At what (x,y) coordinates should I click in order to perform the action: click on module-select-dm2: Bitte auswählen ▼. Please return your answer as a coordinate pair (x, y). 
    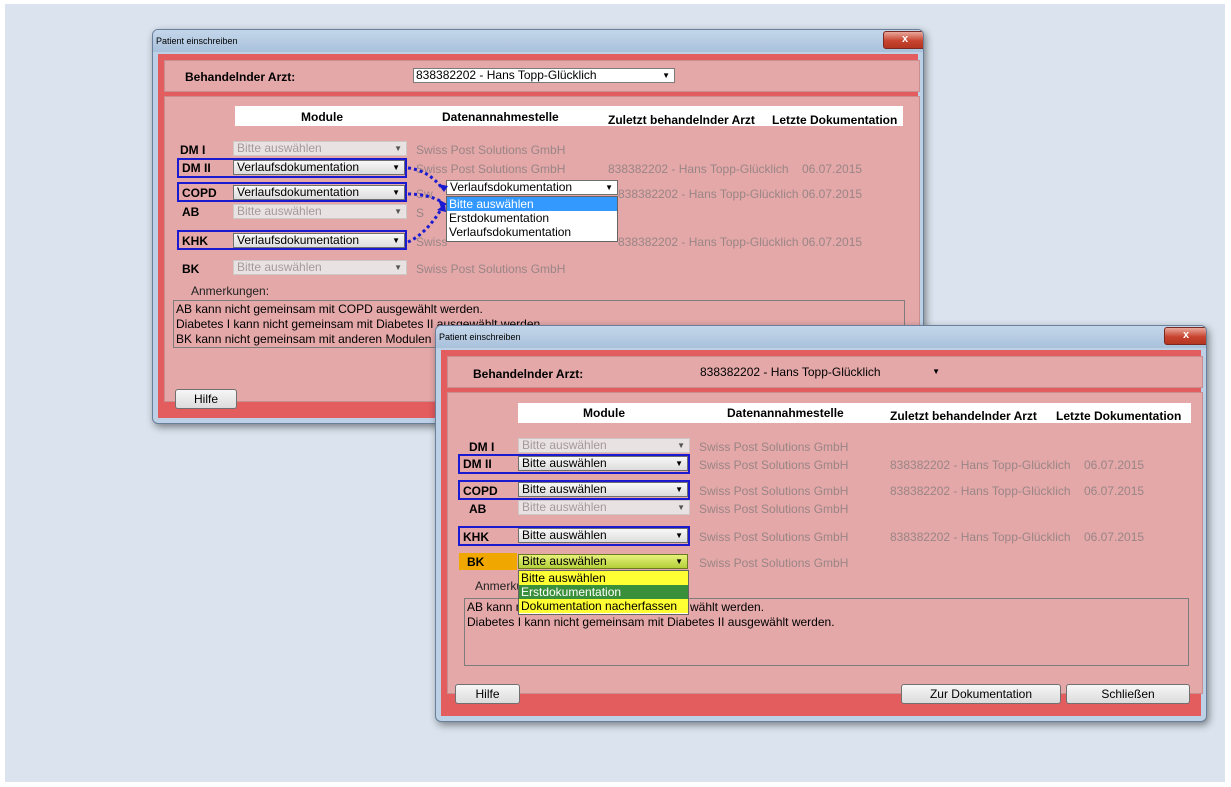
    Looking at the image, I should click on (603, 463).